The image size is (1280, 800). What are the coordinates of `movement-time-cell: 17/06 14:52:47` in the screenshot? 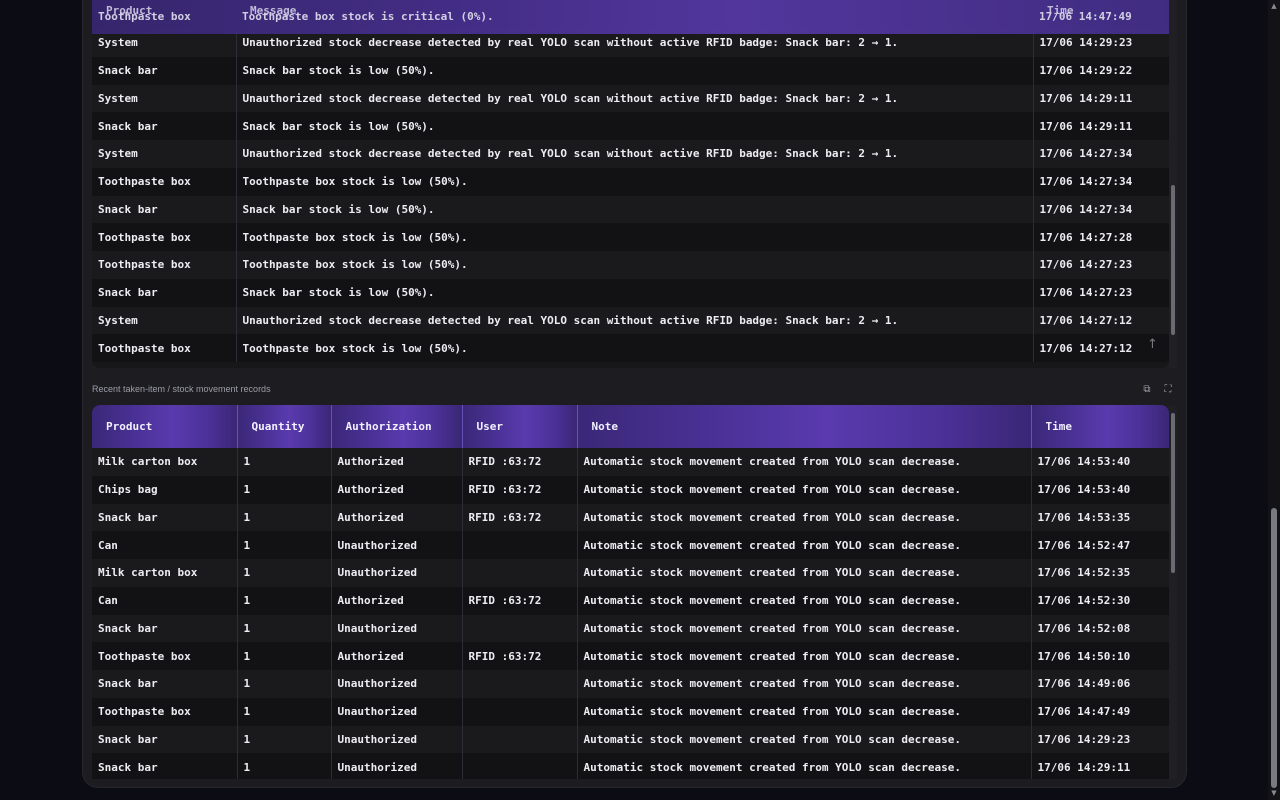 It's located at (1100, 545).